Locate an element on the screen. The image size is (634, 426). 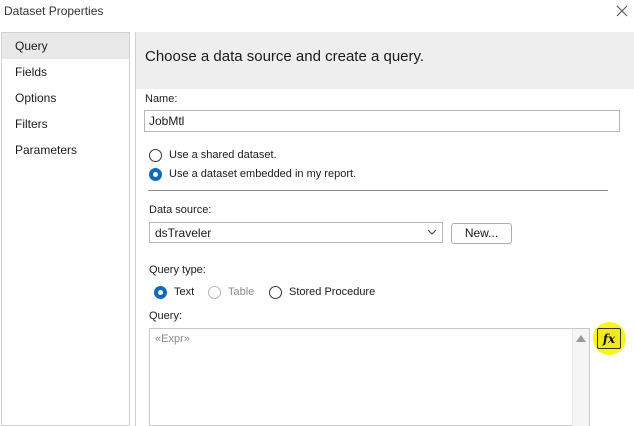
data-source-value: dsTraveler is located at coordinates (183, 233).